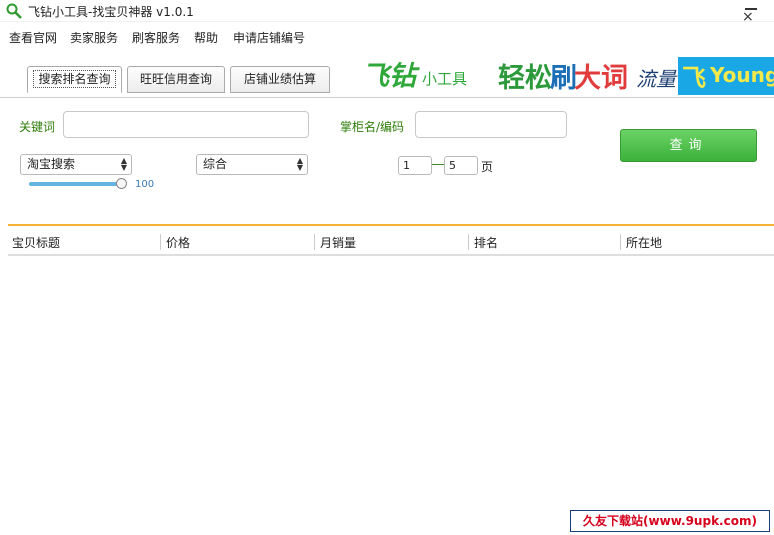 The height and width of the screenshot is (535, 774). What do you see at coordinates (215, 164) in the screenshot?
I see `sort-select-value: 综合` at bounding box center [215, 164].